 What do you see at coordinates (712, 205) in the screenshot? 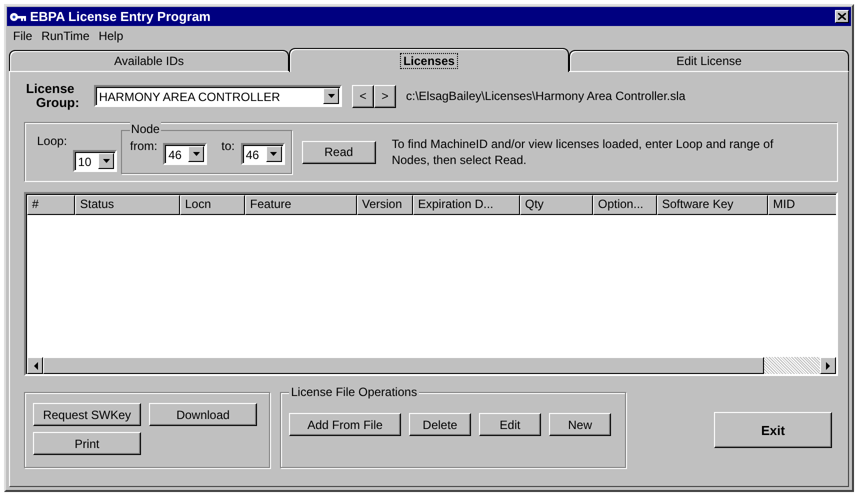
I see `column-header: Software Key` at bounding box center [712, 205].